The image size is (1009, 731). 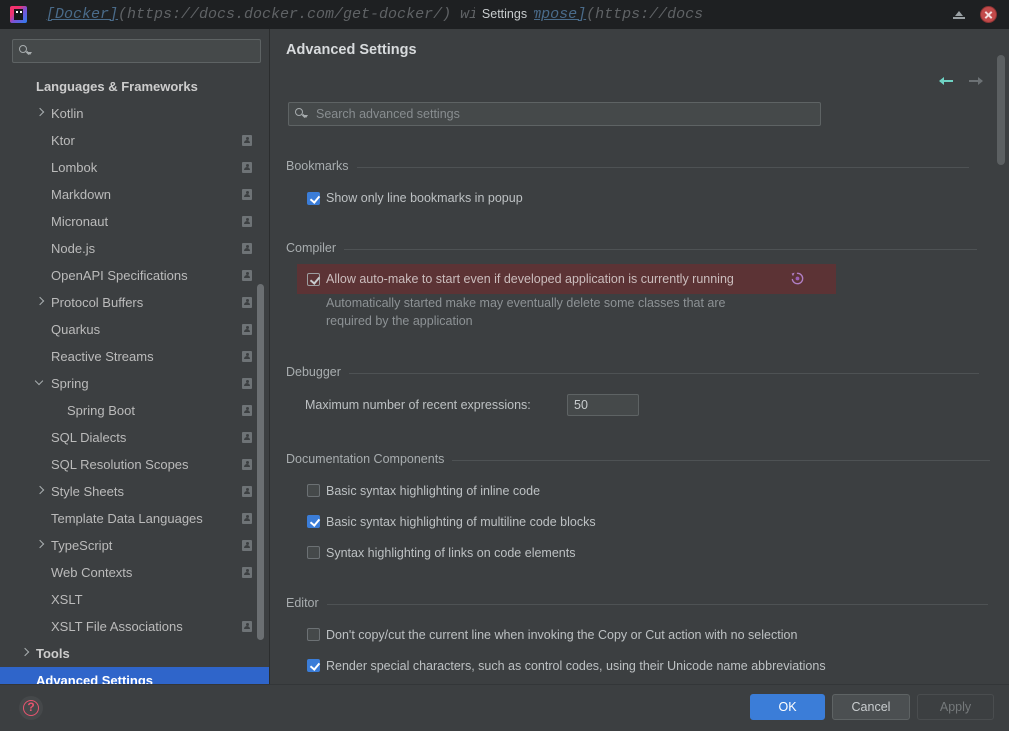 I want to click on max-recent-expressions-input: 50, so click(x=603, y=405).